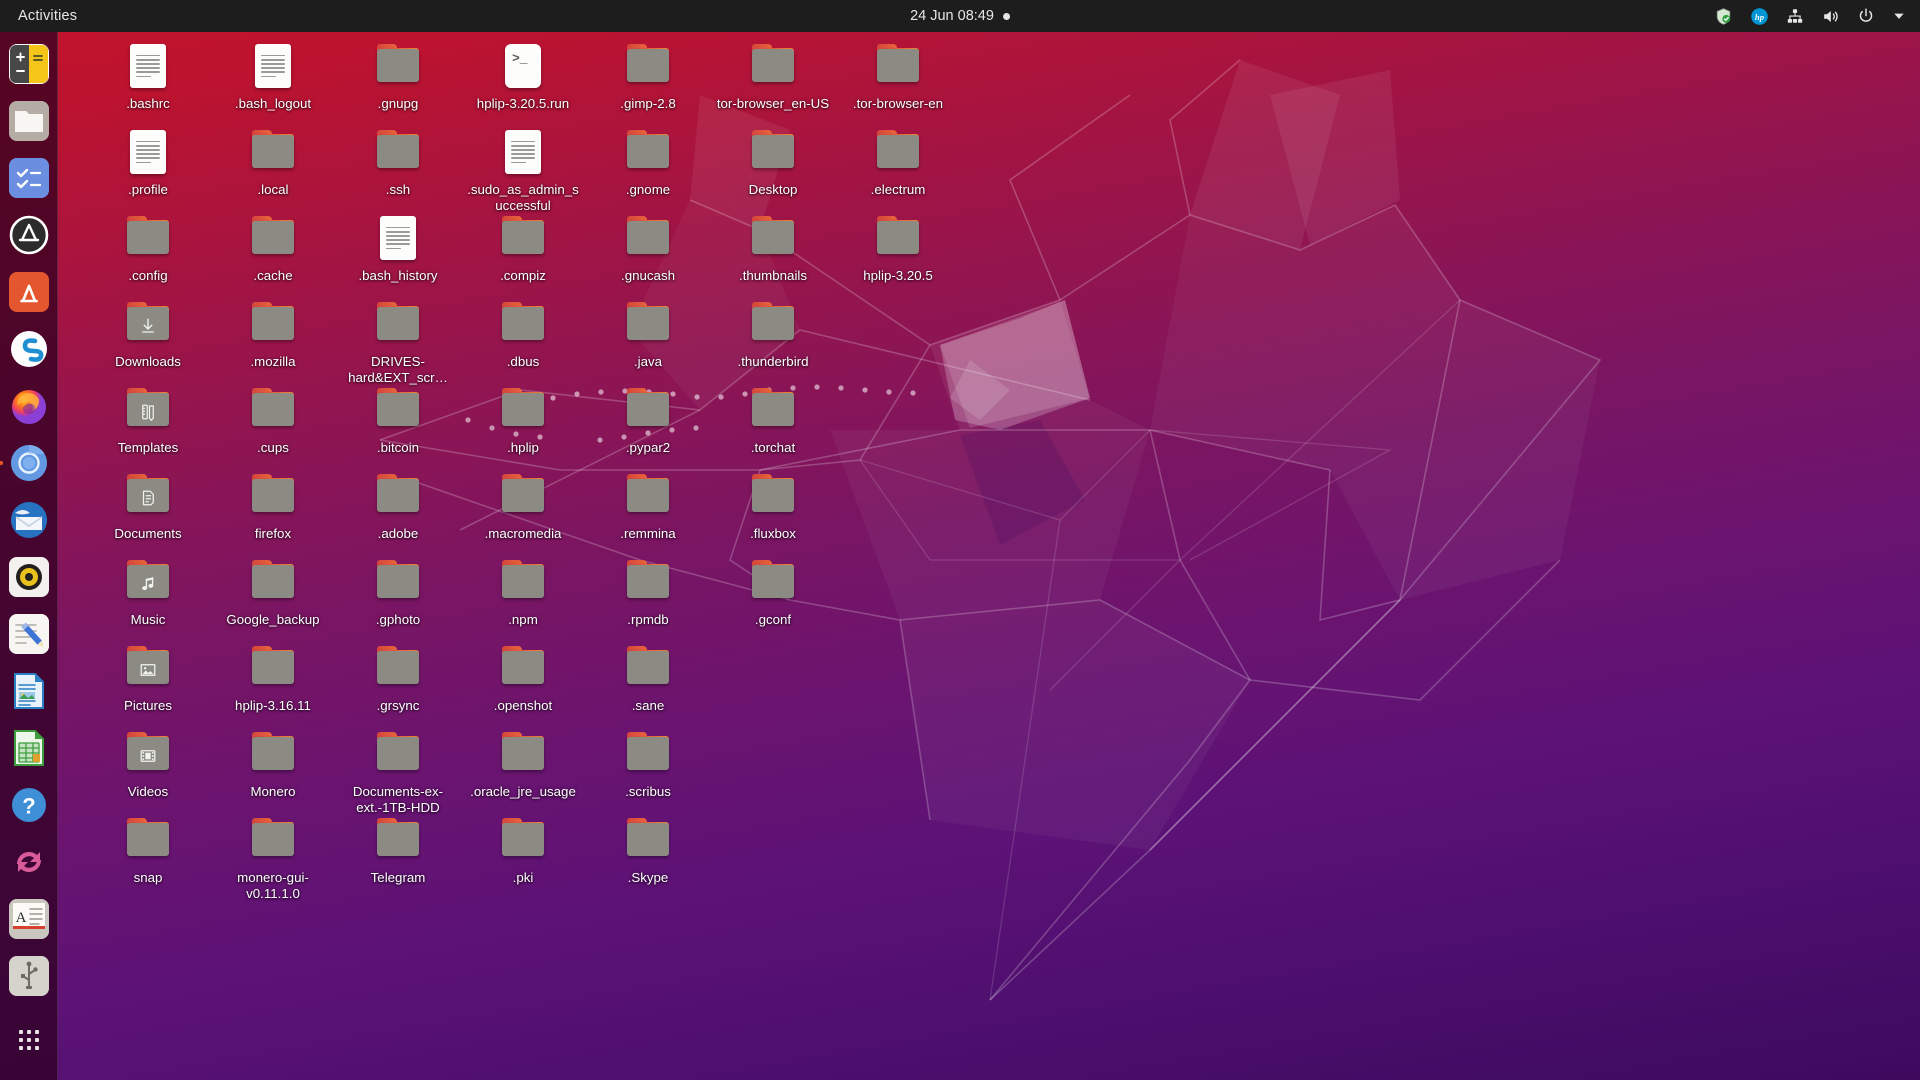 The height and width of the screenshot is (1080, 1920). Describe the element at coordinates (523, 505) in the screenshot. I see `desktop-icon: .macromedia` at that location.